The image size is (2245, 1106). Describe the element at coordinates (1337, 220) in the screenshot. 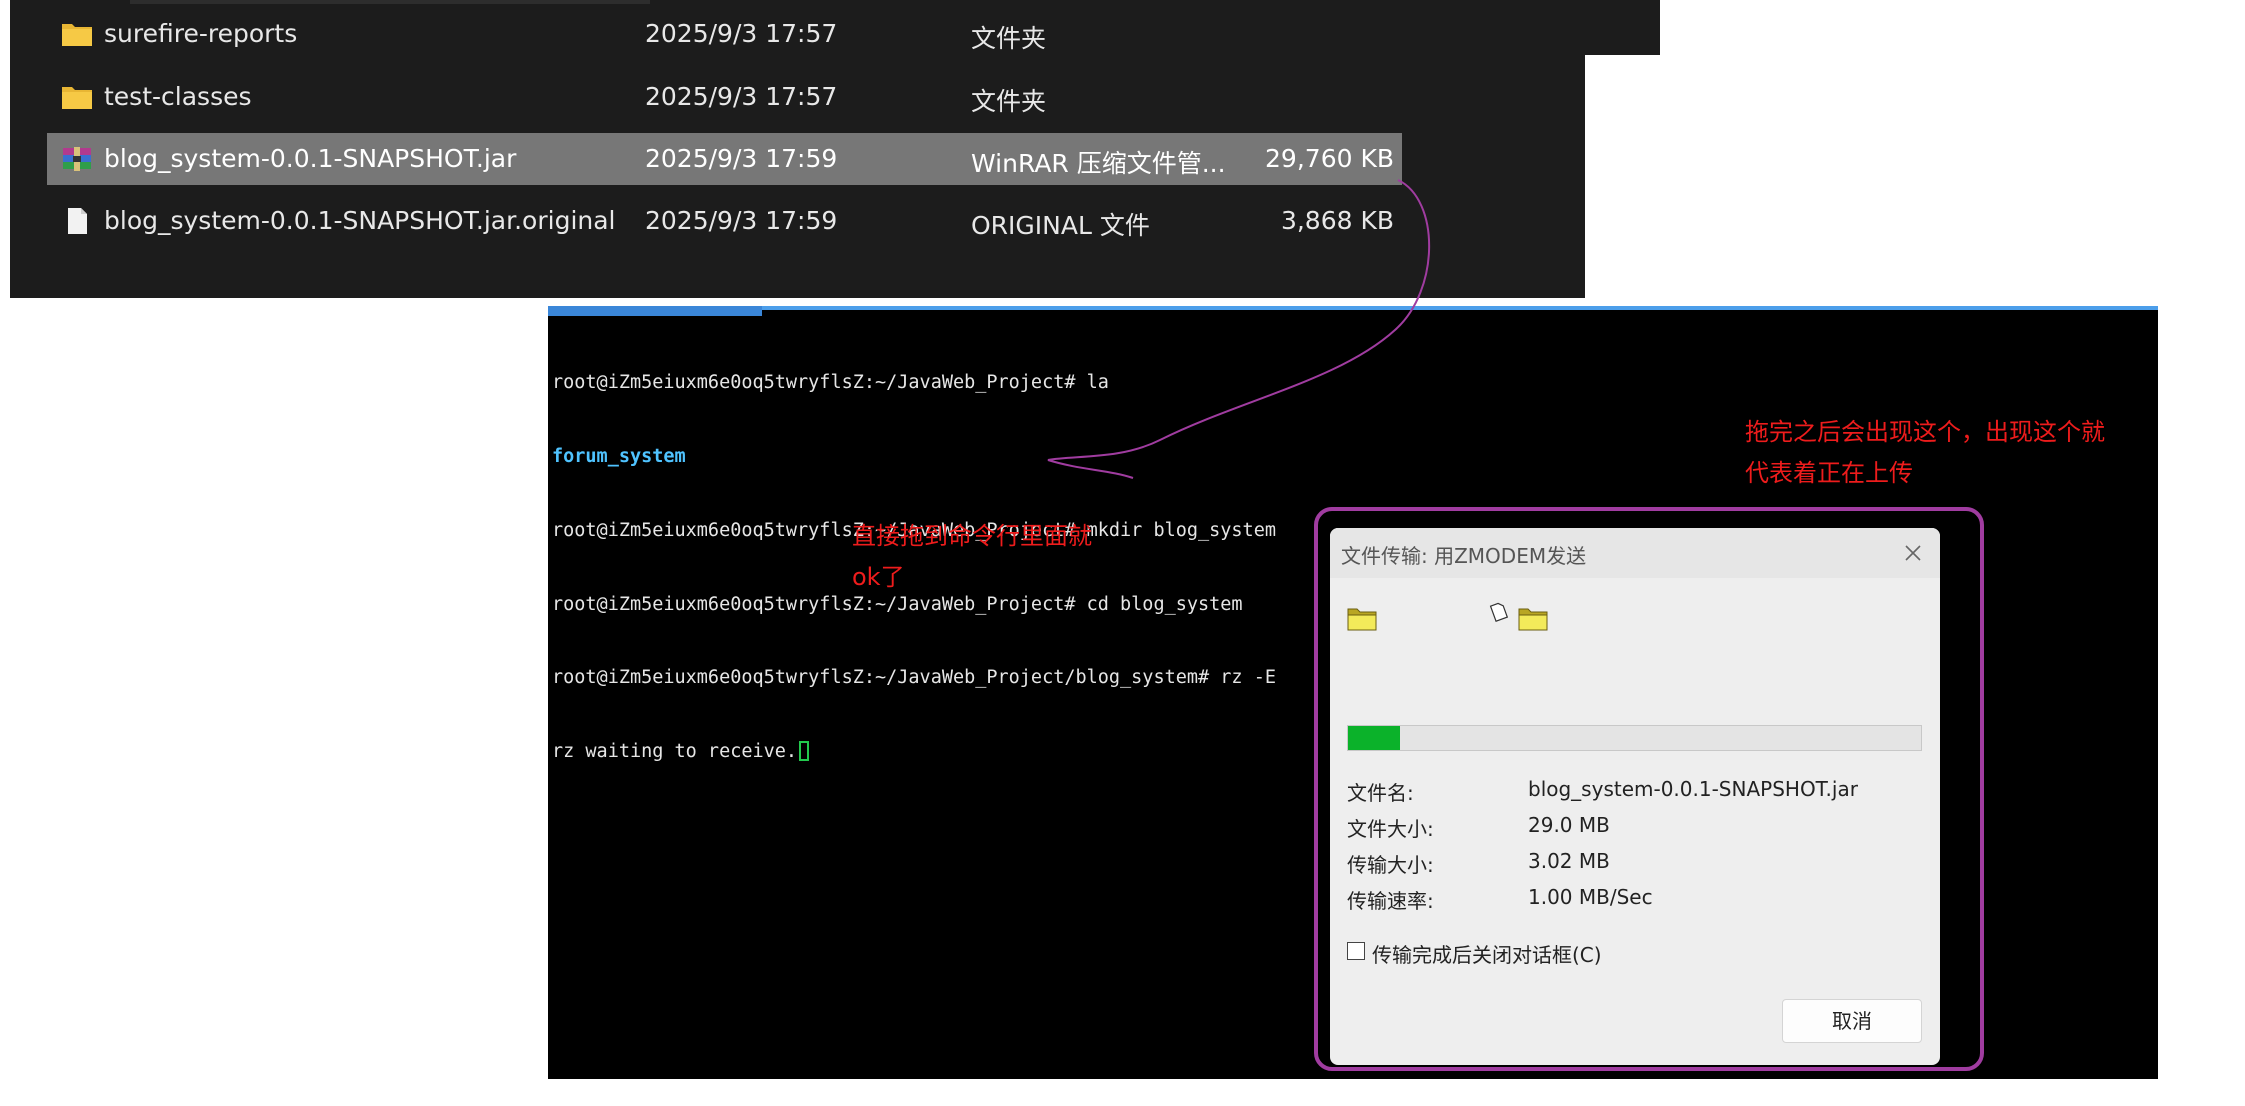

I see `file-size: 3,868 KB` at that location.